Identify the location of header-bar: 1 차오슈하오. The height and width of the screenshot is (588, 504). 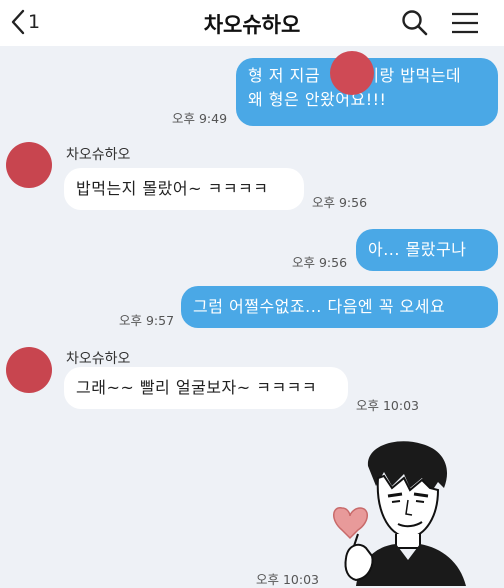
(252, 23).